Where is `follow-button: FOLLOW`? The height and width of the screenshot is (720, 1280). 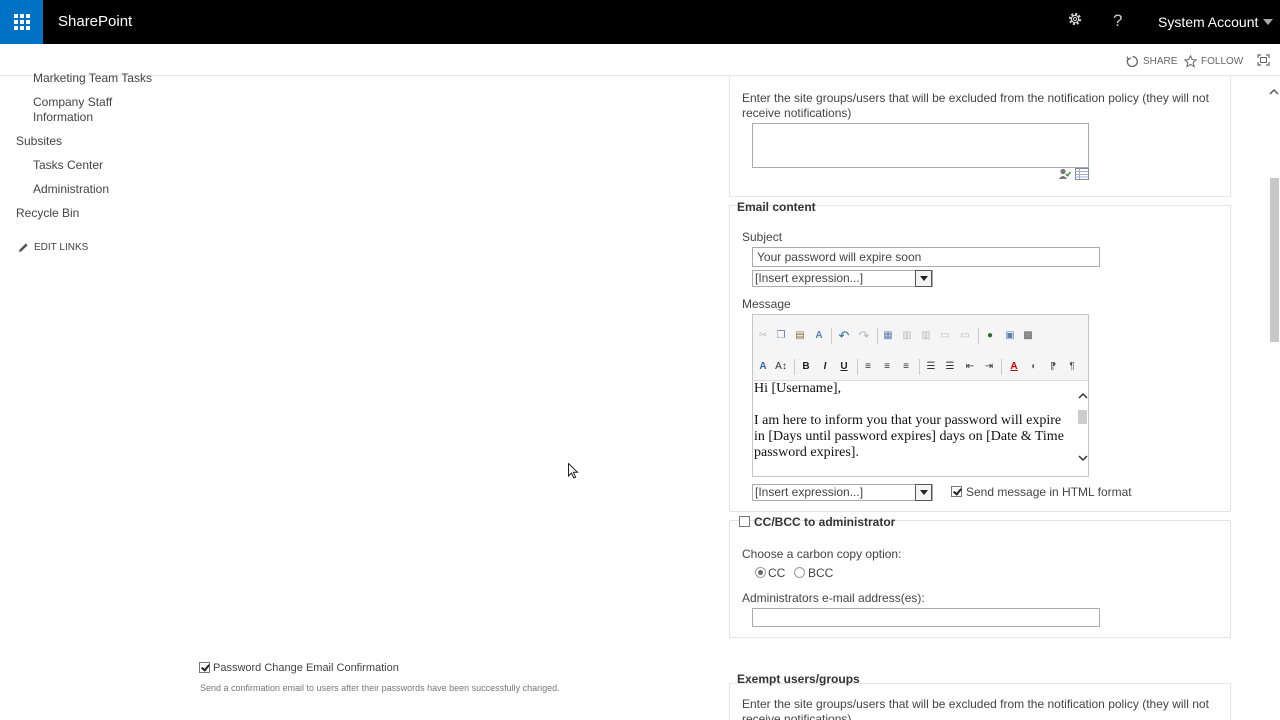
follow-button: FOLLOW is located at coordinates (1213, 61).